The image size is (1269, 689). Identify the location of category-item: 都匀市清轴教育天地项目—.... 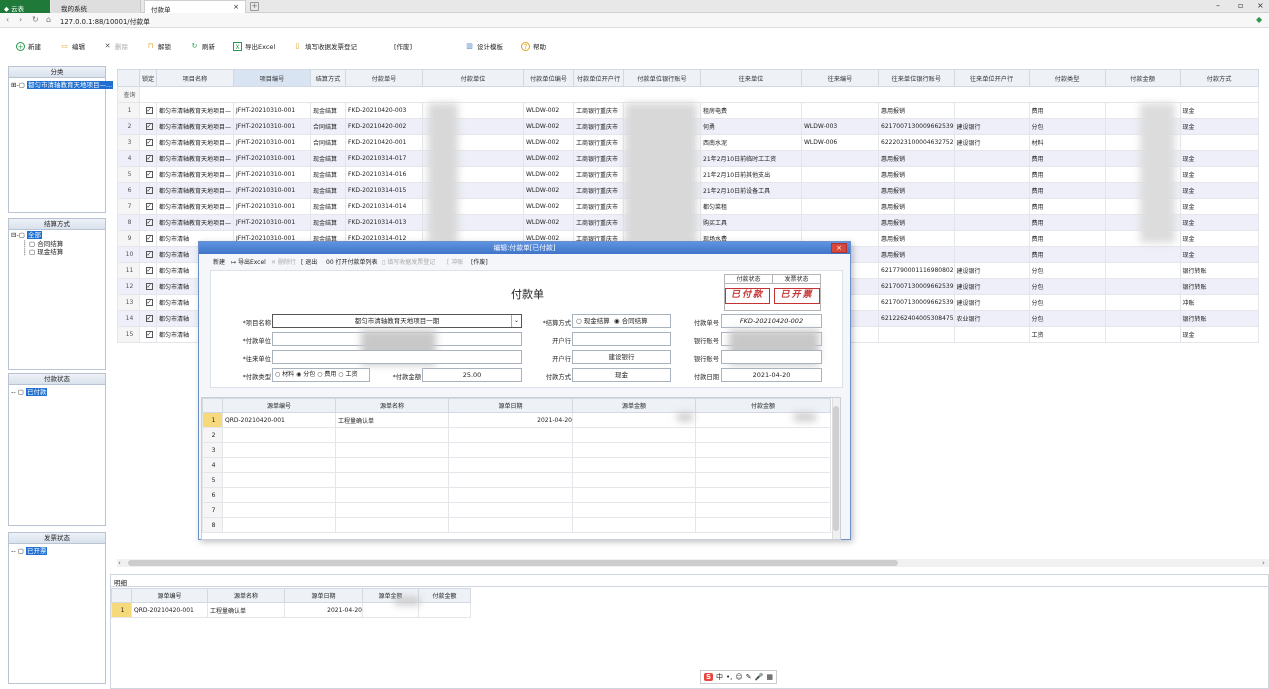
(70, 85).